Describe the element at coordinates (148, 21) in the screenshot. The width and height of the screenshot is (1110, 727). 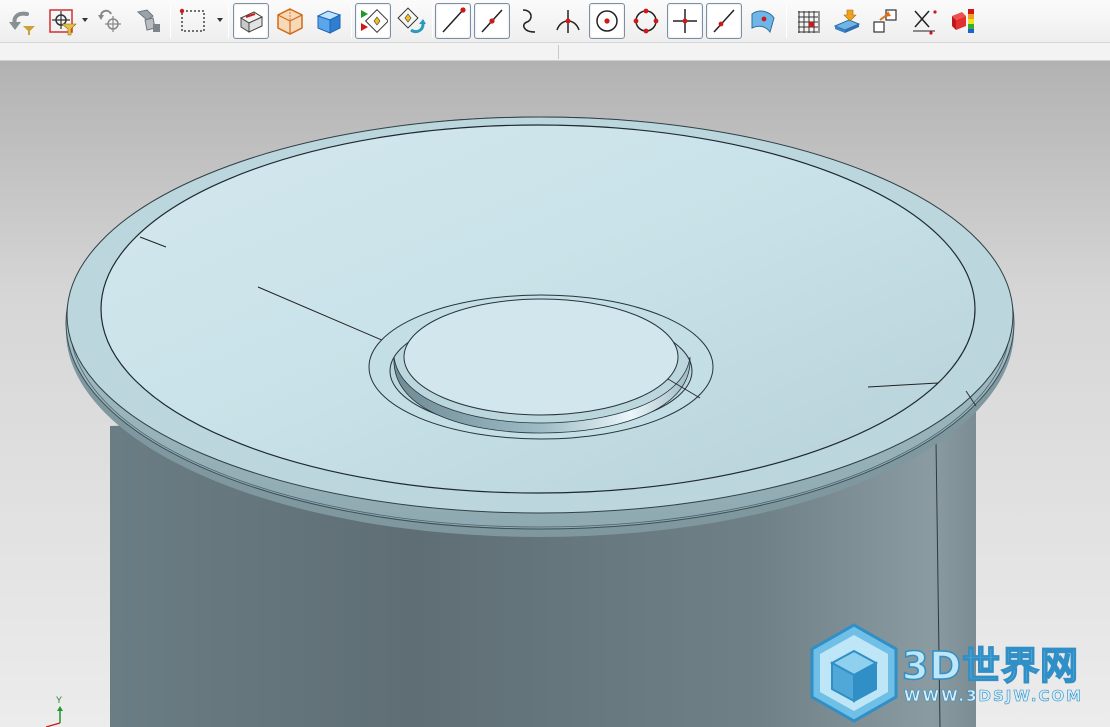
I see `rotate-view-icon` at that location.